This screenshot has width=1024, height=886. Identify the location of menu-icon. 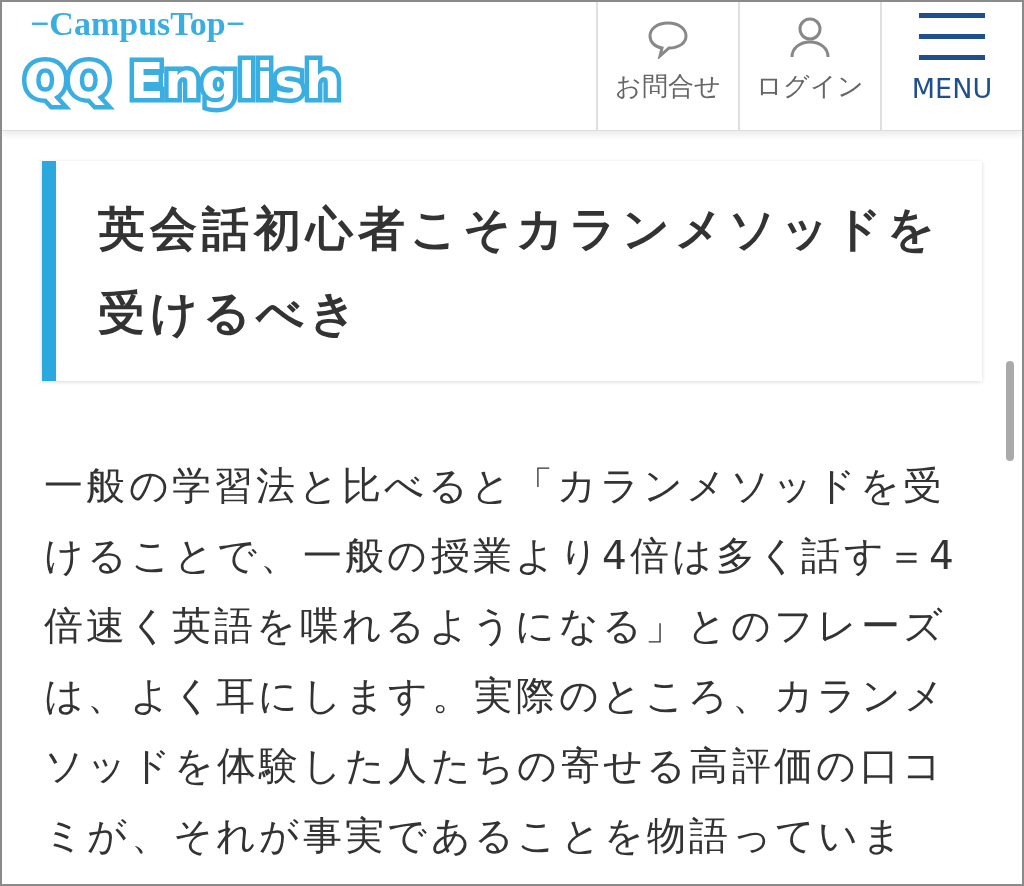
(952, 37).